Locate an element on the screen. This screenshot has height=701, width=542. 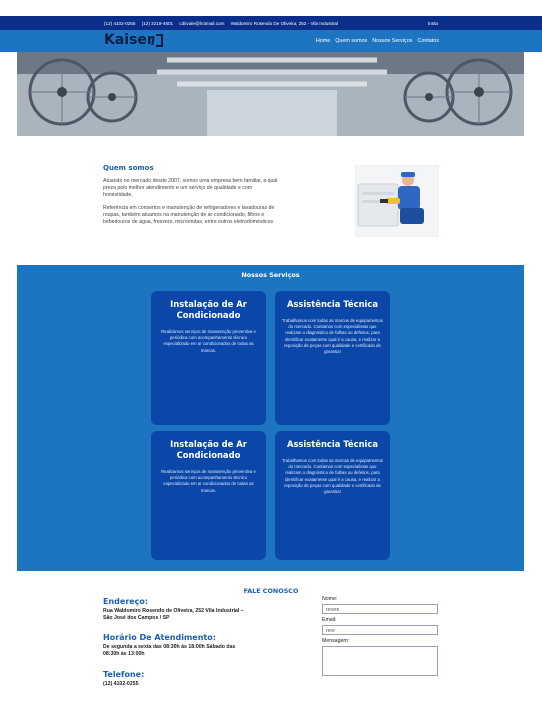
nav-item-servicos: Nossos Serviços is located at coordinates (392, 41).